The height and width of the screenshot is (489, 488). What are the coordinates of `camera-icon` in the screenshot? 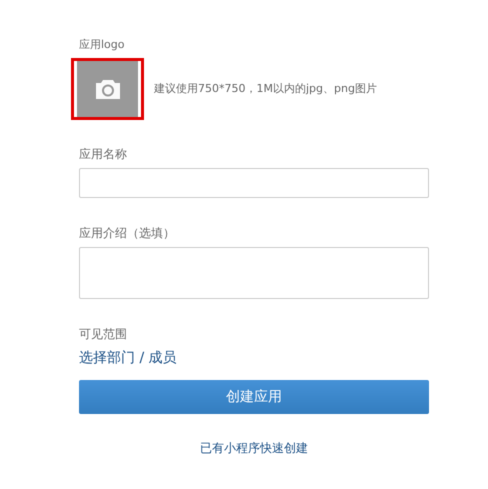 It's located at (108, 89).